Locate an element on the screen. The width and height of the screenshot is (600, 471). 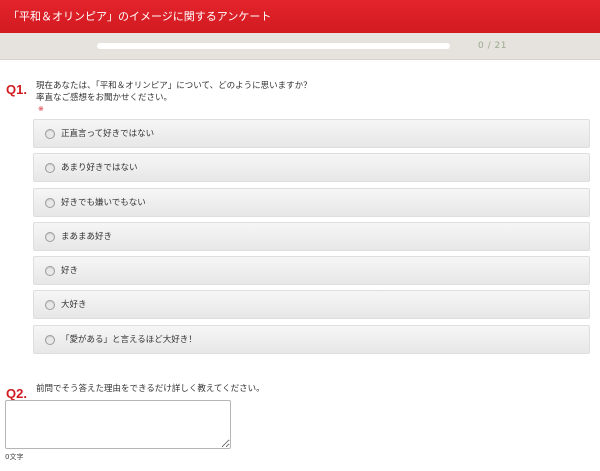
survey-title: 「平和＆オリンピア」のイメージに関するアンケート is located at coordinates (140, 16).